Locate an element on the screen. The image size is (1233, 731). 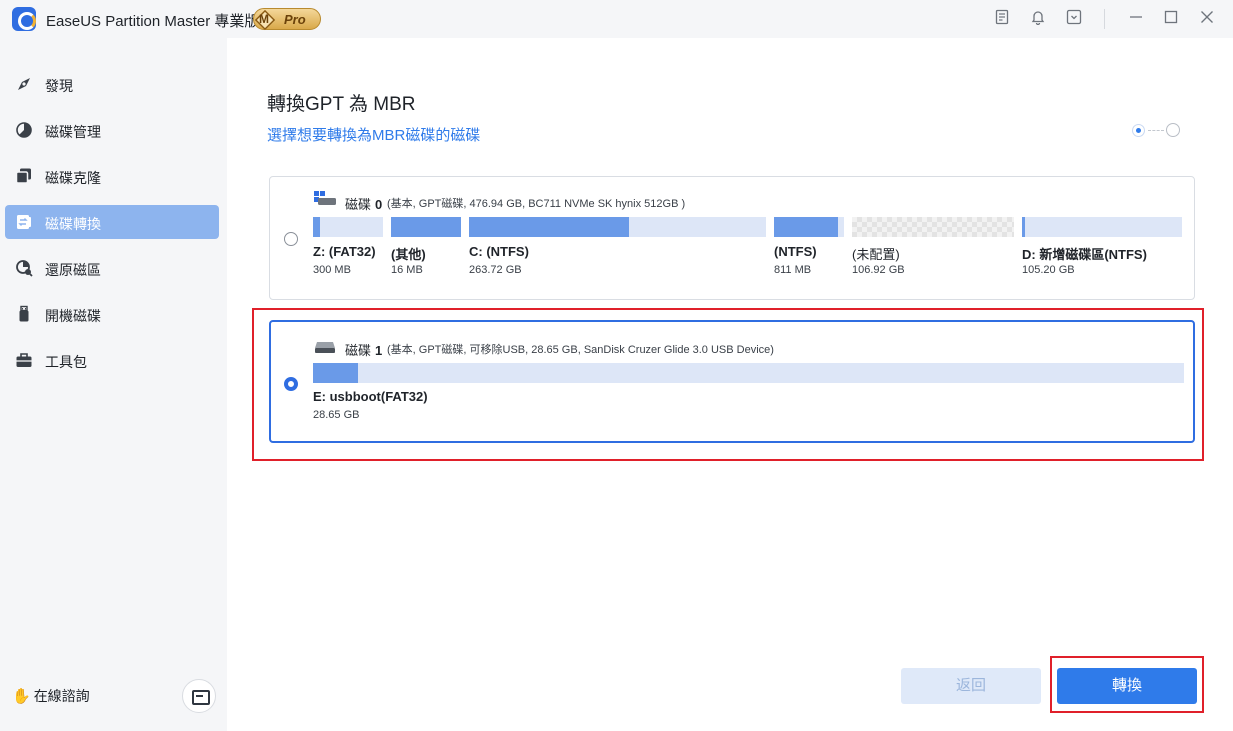
step-indicator is located at coordinates (1157, 130).